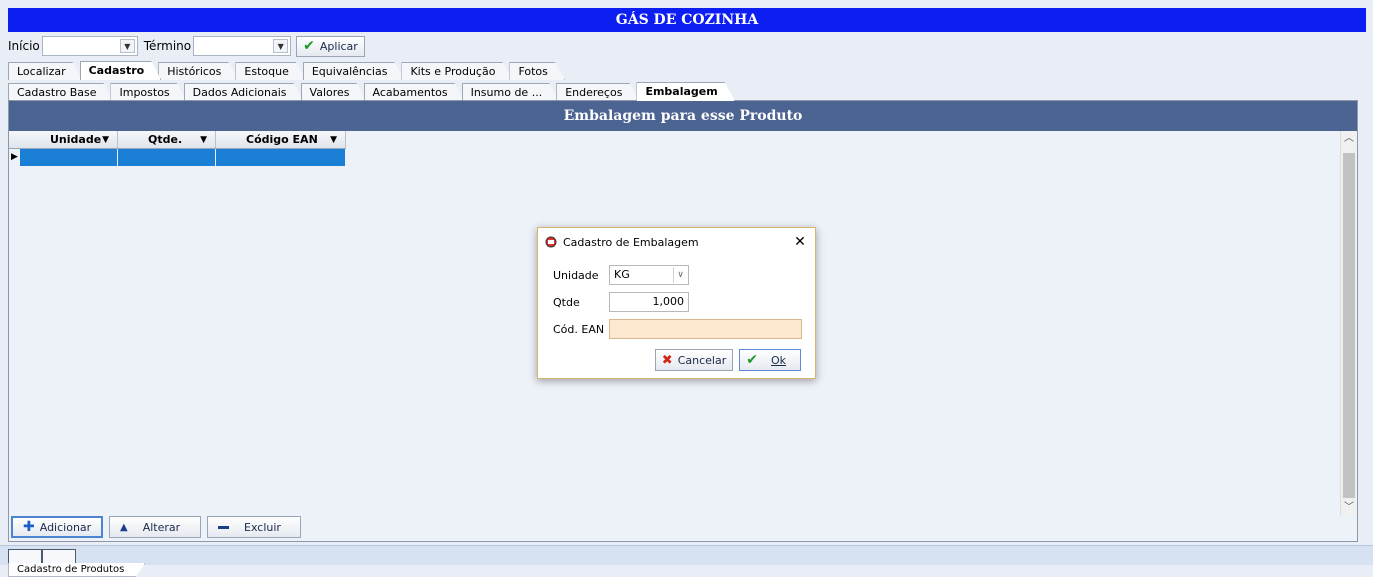 This screenshot has height=577, width=1373. What do you see at coordinates (649, 302) in the screenshot?
I see `qtde-field: 1,000` at bounding box center [649, 302].